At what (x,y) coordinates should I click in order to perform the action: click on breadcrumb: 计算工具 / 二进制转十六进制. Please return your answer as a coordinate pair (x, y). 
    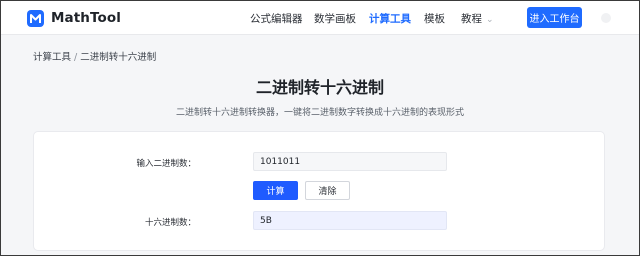
    Looking at the image, I should click on (94, 56).